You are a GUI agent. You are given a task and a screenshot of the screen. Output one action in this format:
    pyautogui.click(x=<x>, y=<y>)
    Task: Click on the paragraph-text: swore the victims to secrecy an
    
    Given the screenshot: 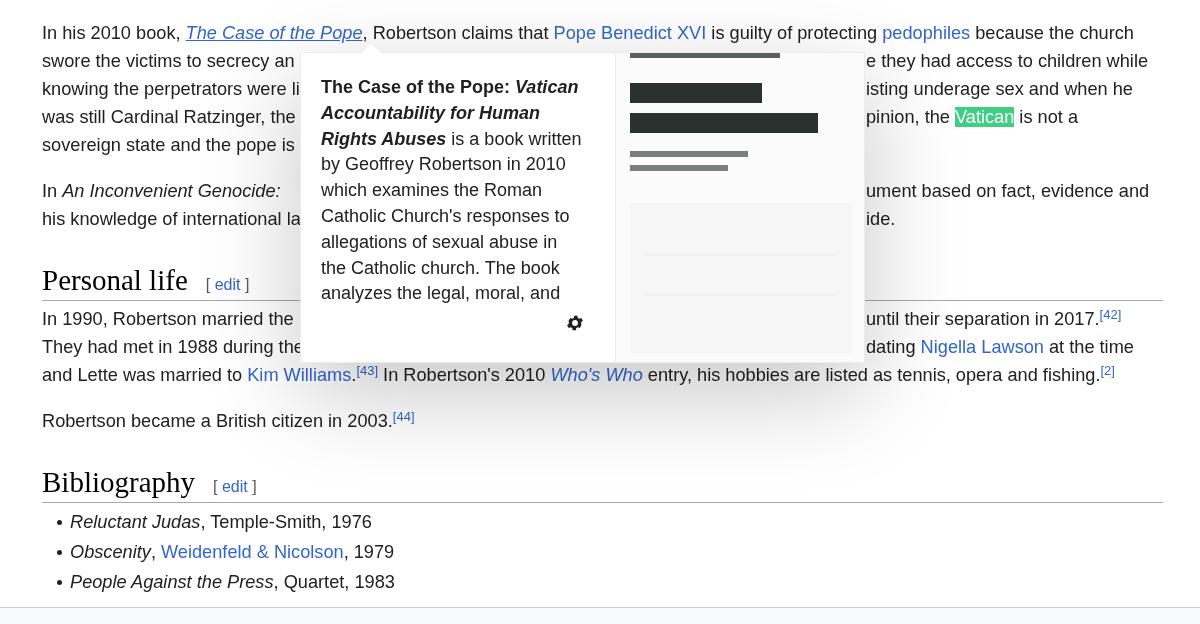 What is the action you would take?
    pyautogui.click(x=168, y=61)
    